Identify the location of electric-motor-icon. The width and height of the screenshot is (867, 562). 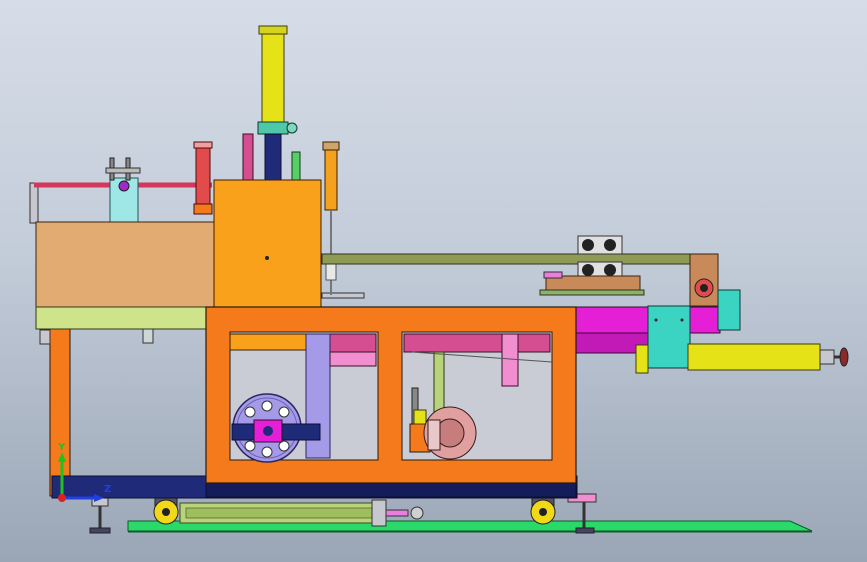
(443, 433).